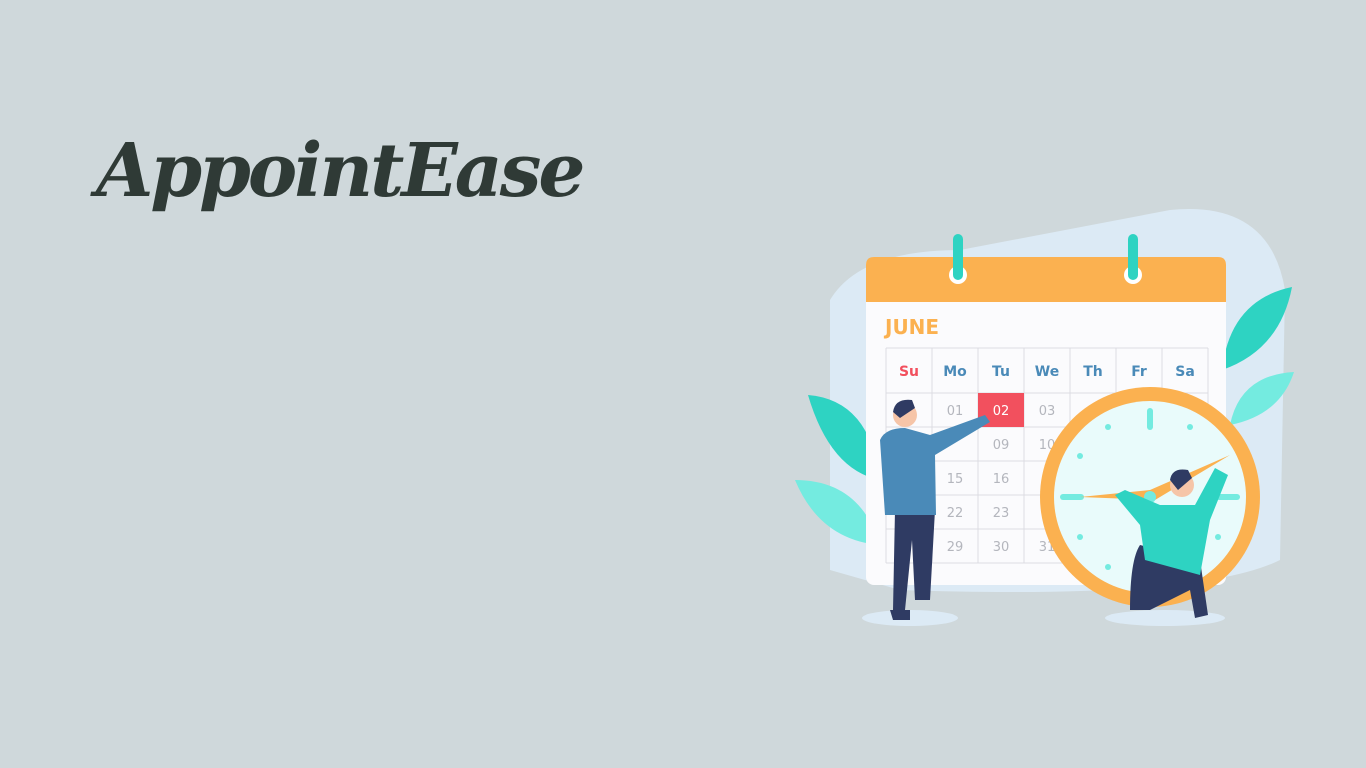 The width and height of the screenshot is (1366, 768). Describe the element at coordinates (340, 171) in the screenshot. I see `app-logo: AppointEase` at that location.